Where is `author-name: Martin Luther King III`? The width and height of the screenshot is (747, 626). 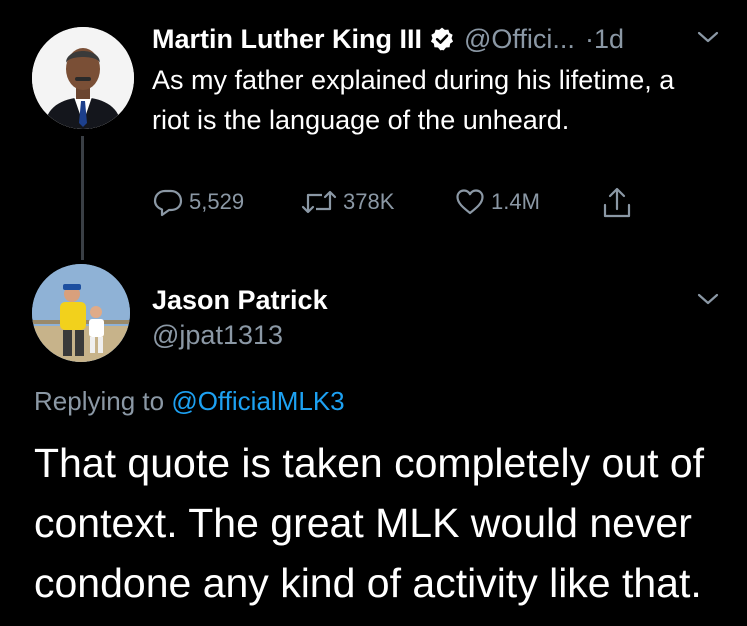 author-name: Martin Luther King III is located at coordinates (287, 39).